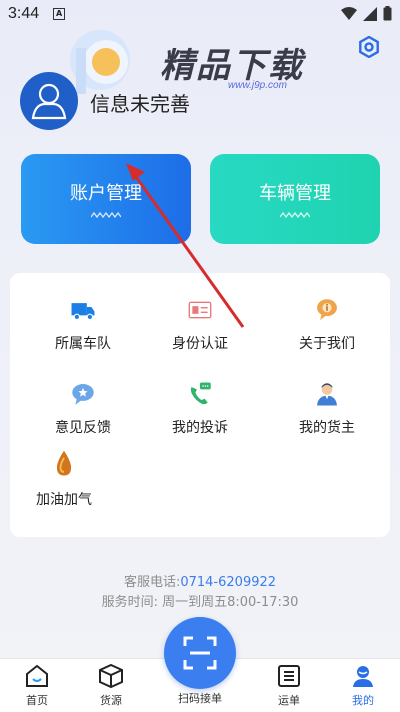  I want to click on menu-item-fleet: 所属车队, so click(83, 313).